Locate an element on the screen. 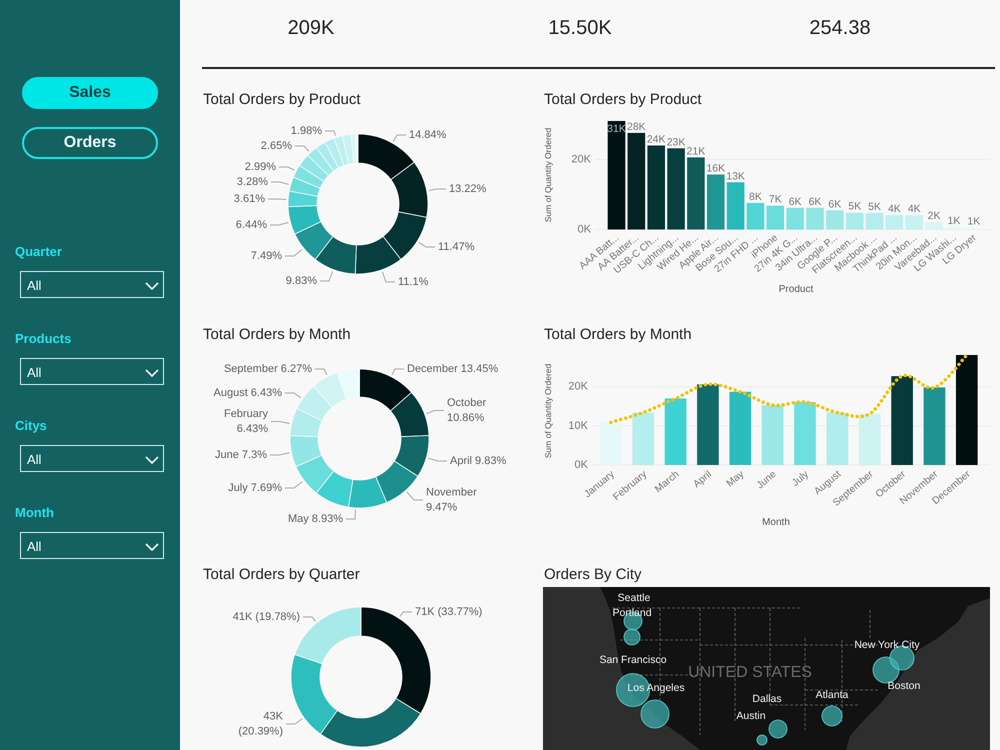 The width and height of the screenshot is (1000, 750). data-label: 13K is located at coordinates (735, 176).